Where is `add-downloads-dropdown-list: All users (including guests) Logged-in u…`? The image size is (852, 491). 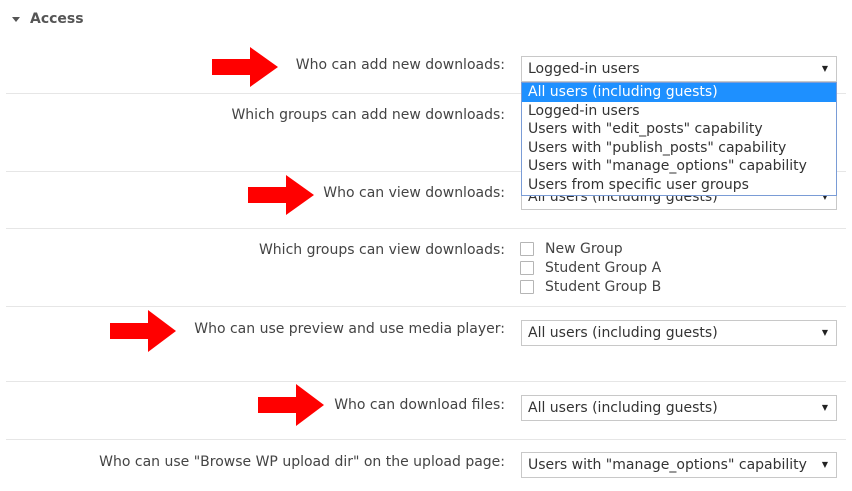
add-downloads-dropdown-list: All users (including guests) Logged-in u… is located at coordinates (679, 139).